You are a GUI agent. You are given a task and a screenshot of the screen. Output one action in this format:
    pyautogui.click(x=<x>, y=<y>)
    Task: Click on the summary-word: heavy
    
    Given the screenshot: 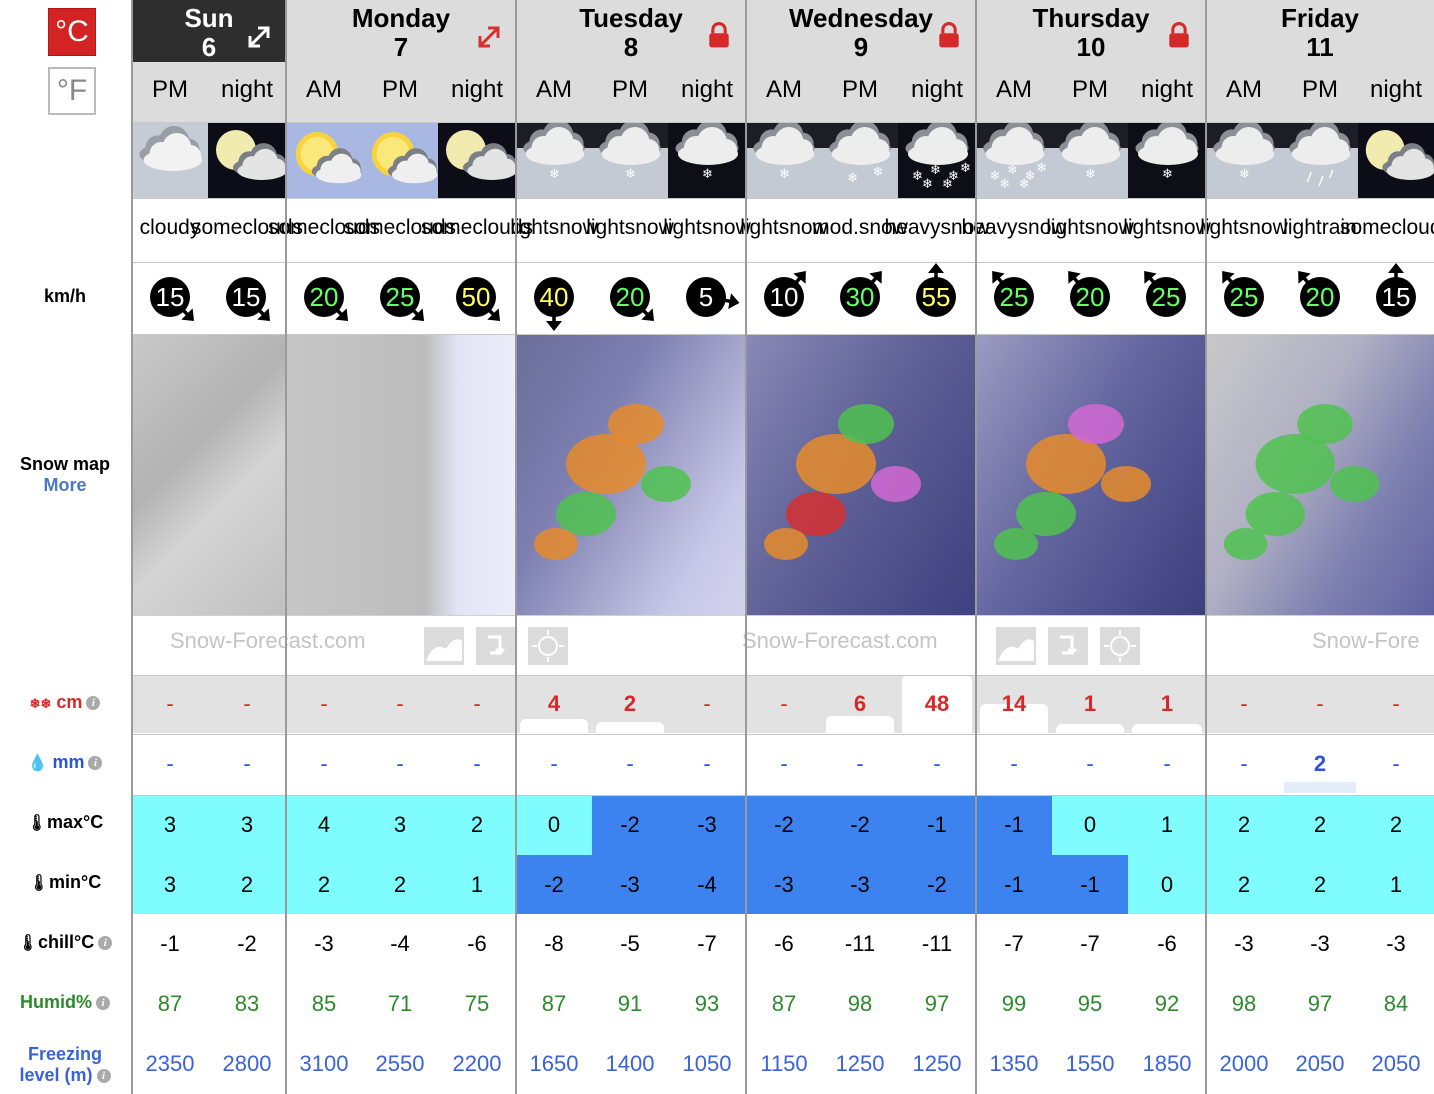 What is the action you would take?
    pyautogui.click(x=989, y=227)
    